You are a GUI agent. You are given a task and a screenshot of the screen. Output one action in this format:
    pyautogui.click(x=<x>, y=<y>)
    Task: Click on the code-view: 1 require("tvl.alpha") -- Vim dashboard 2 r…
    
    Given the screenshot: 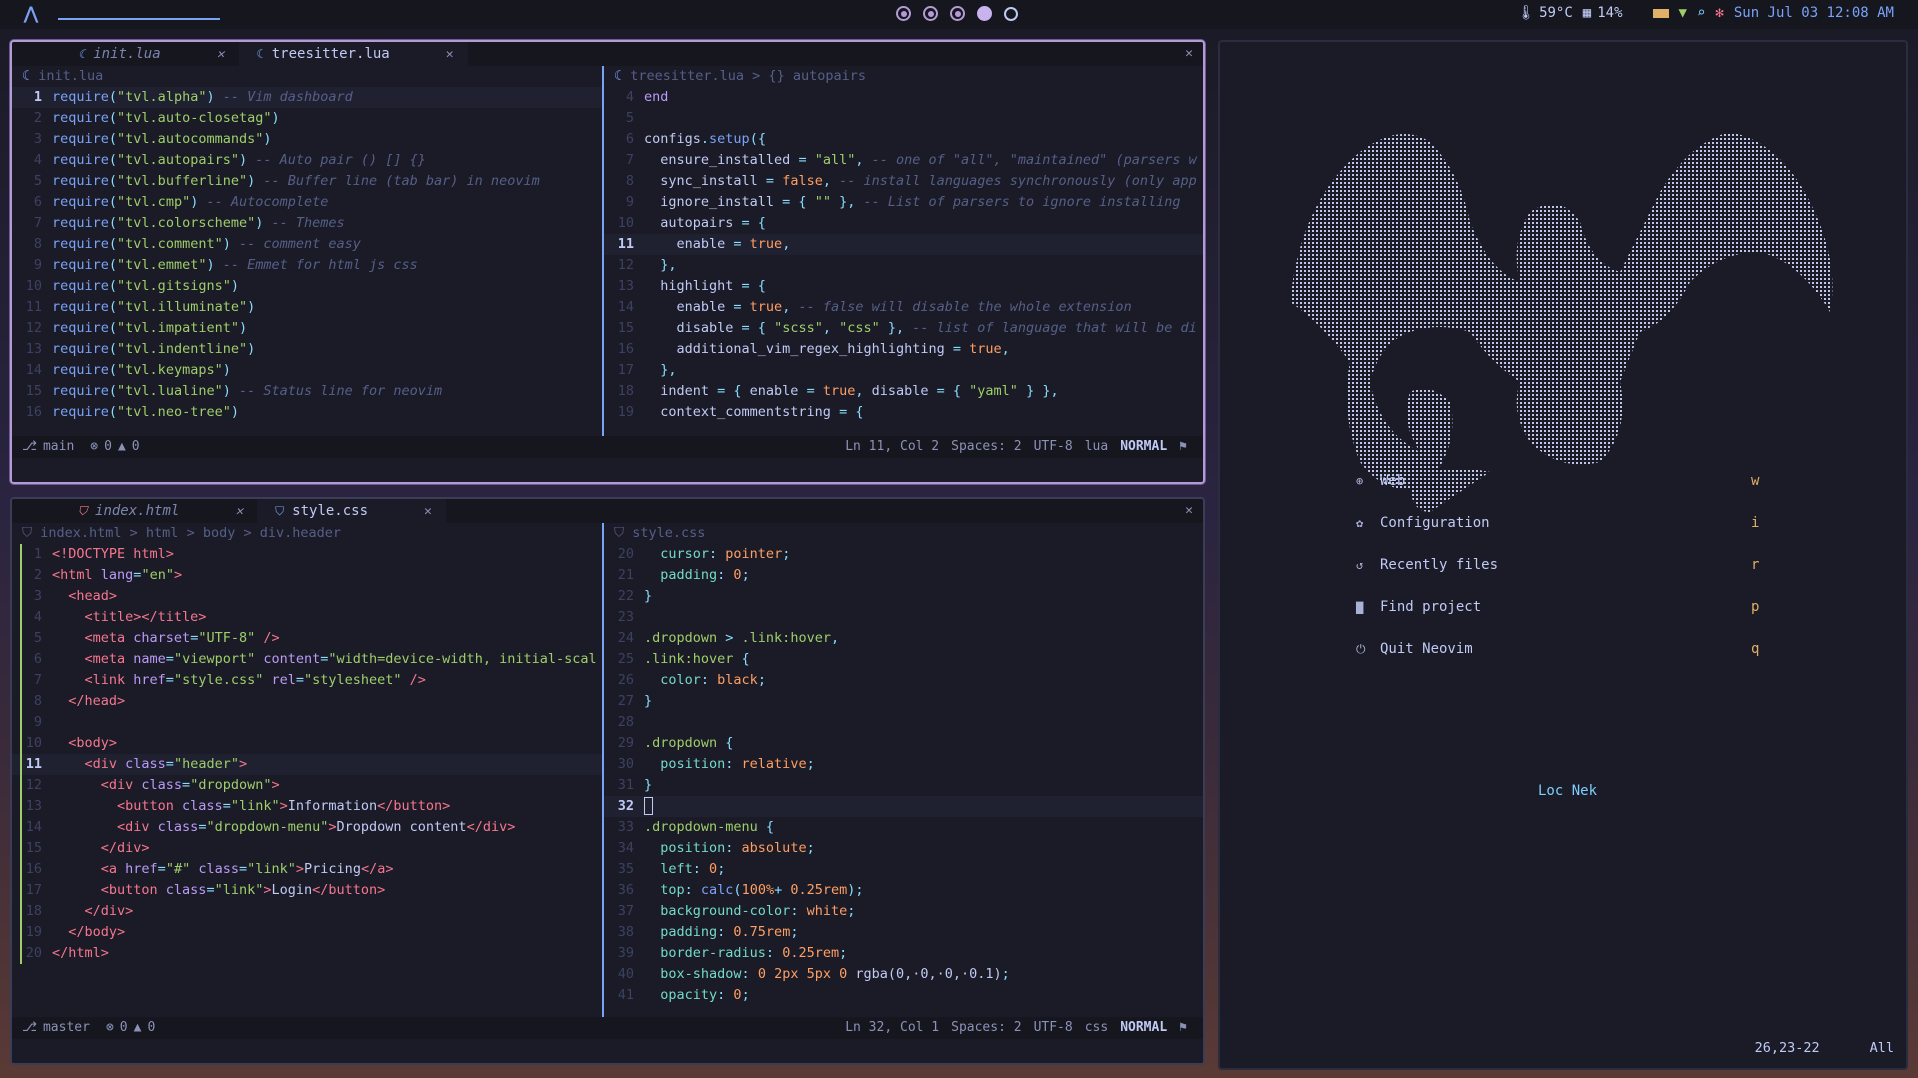 What is the action you would take?
    pyautogui.click(x=307, y=255)
    